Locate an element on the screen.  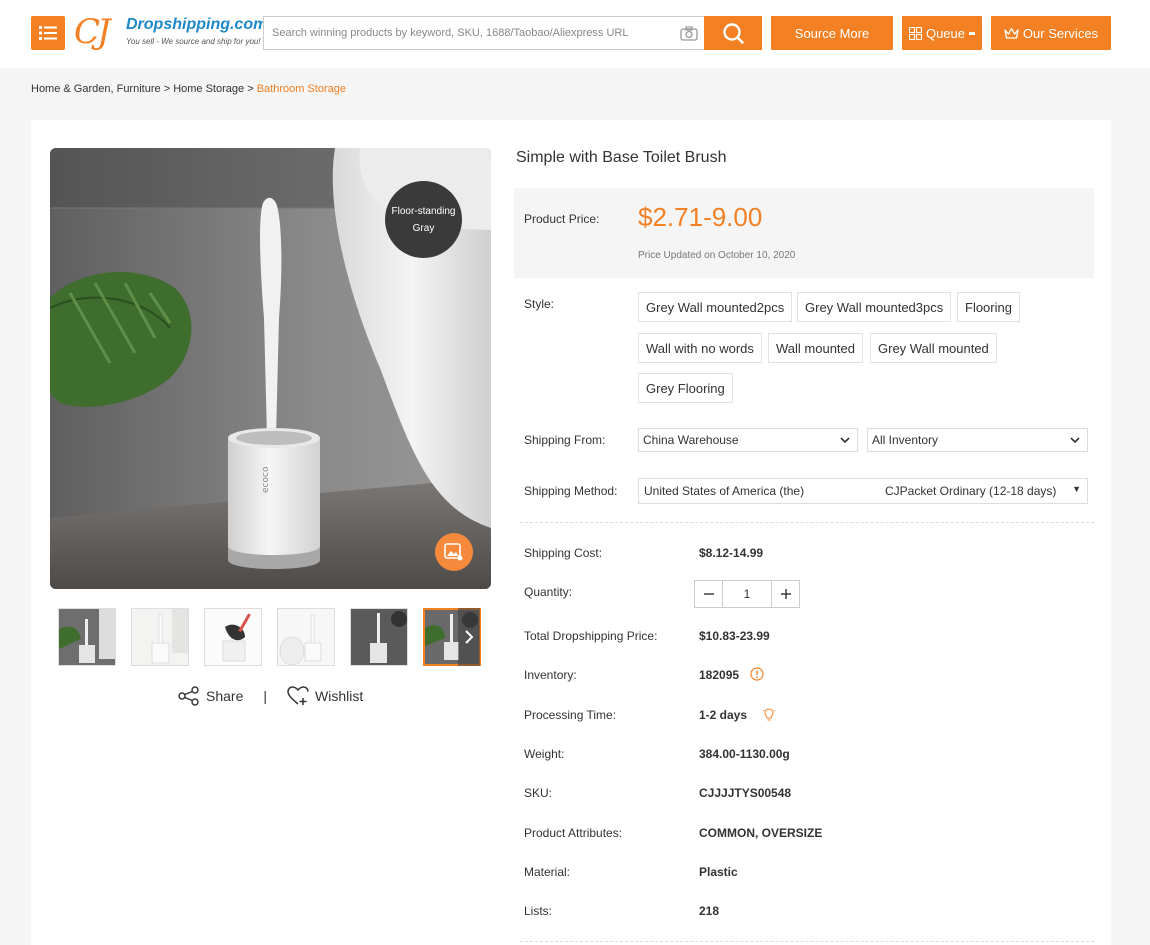
price-updated: Price Updated on October 10, 2020 is located at coordinates (717, 255).